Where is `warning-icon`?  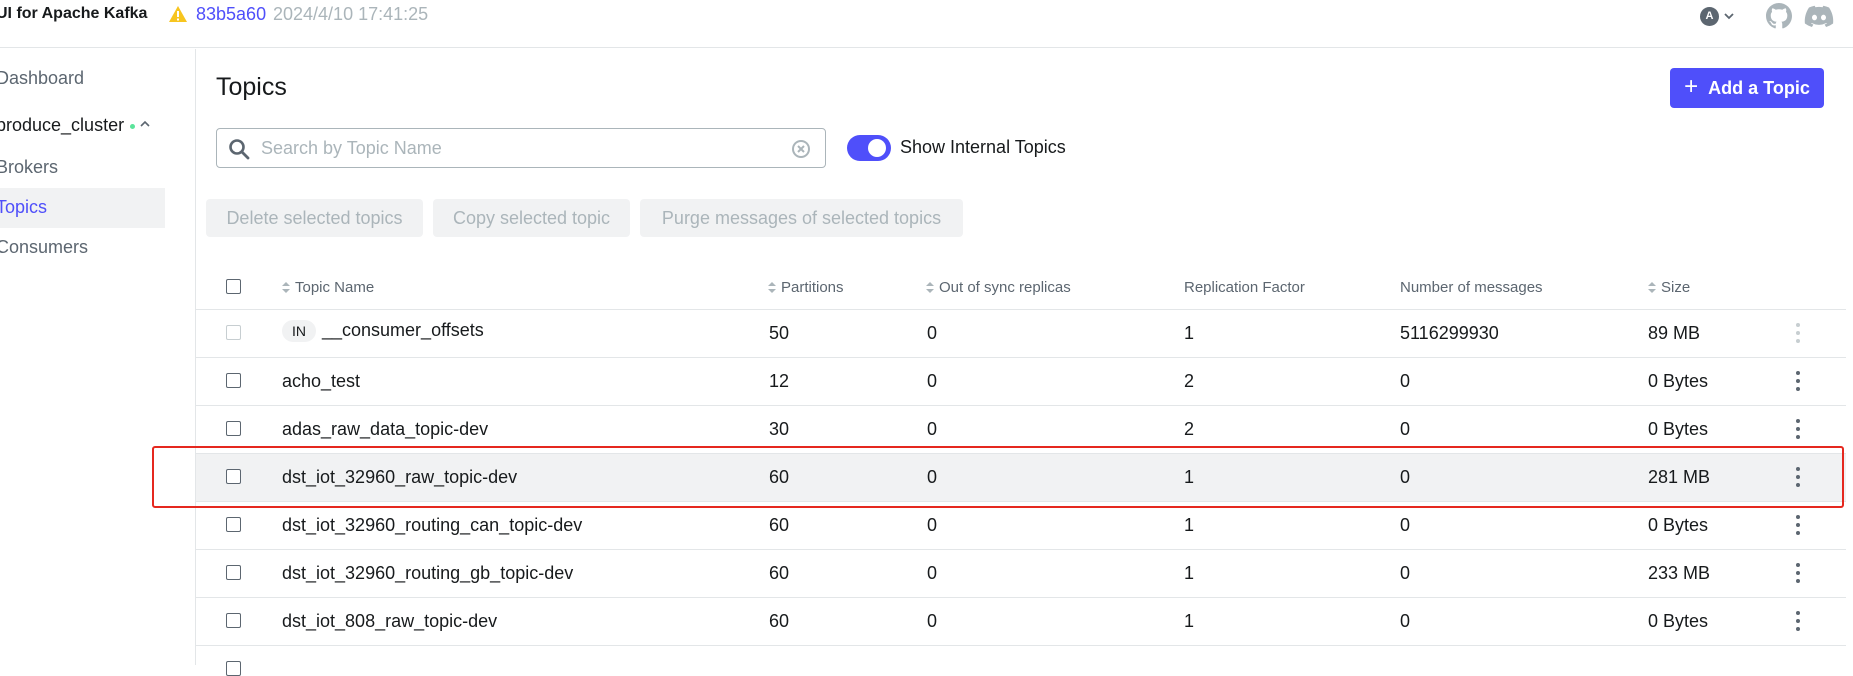 warning-icon is located at coordinates (178, 14).